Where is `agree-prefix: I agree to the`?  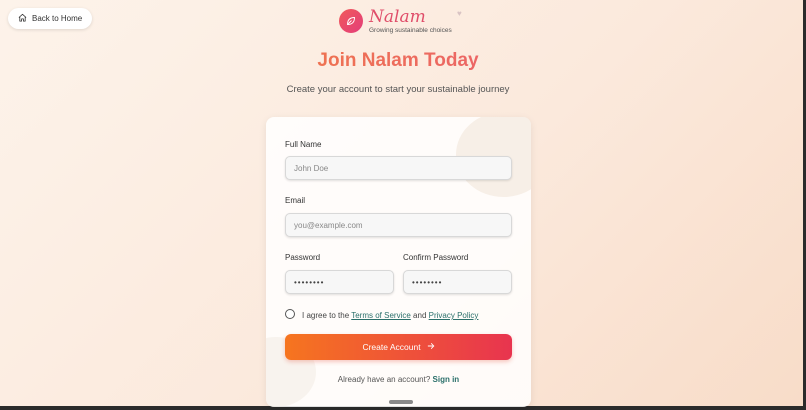 agree-prefix: I agree to the is located at coordinates (326, 315).